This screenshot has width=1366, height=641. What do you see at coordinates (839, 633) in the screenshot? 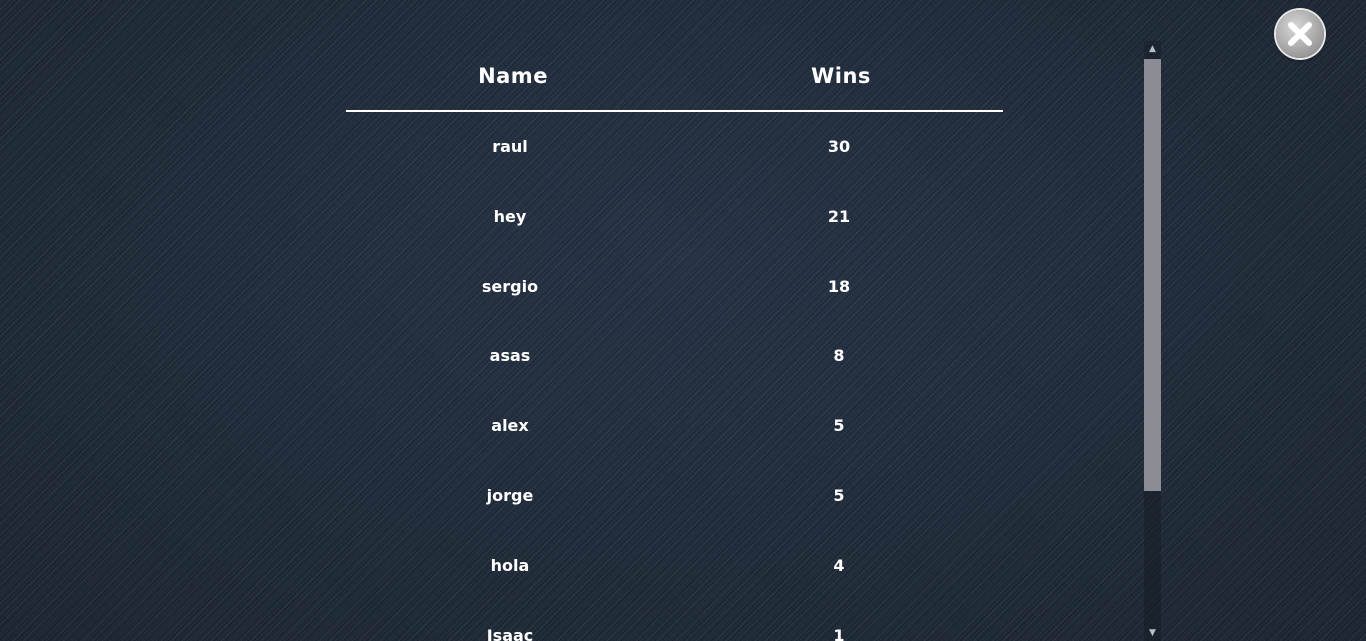
I see `player-wins: 1` at bounding box center [839, 633].